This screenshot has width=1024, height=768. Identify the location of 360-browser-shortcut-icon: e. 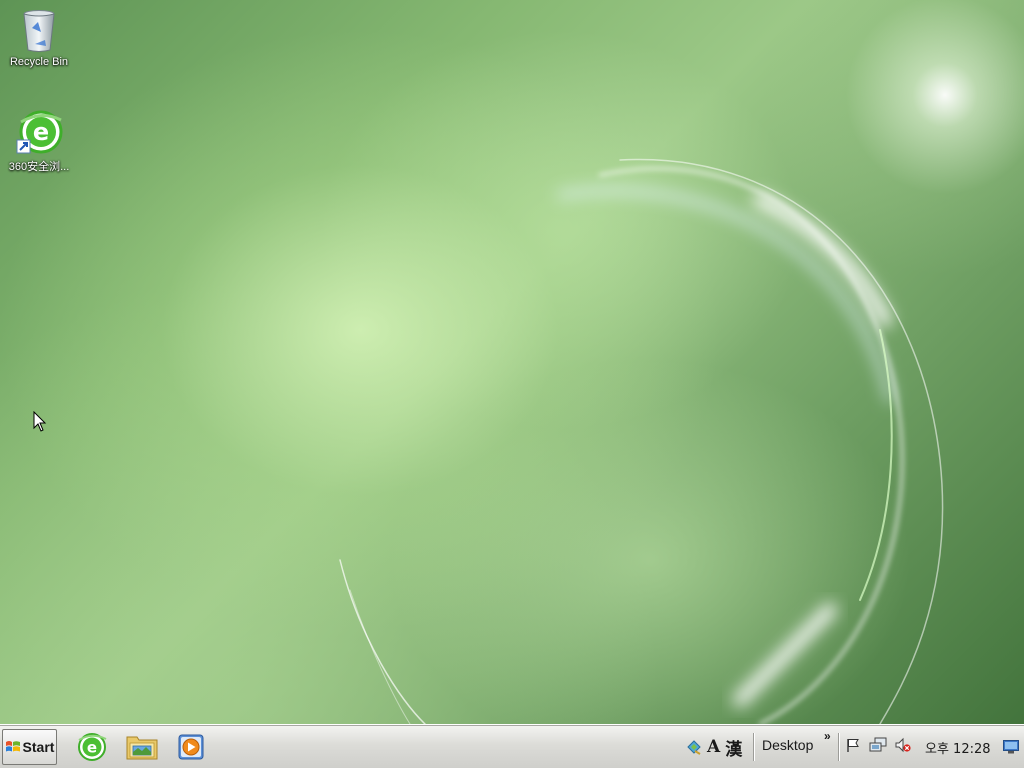
(39, 132).